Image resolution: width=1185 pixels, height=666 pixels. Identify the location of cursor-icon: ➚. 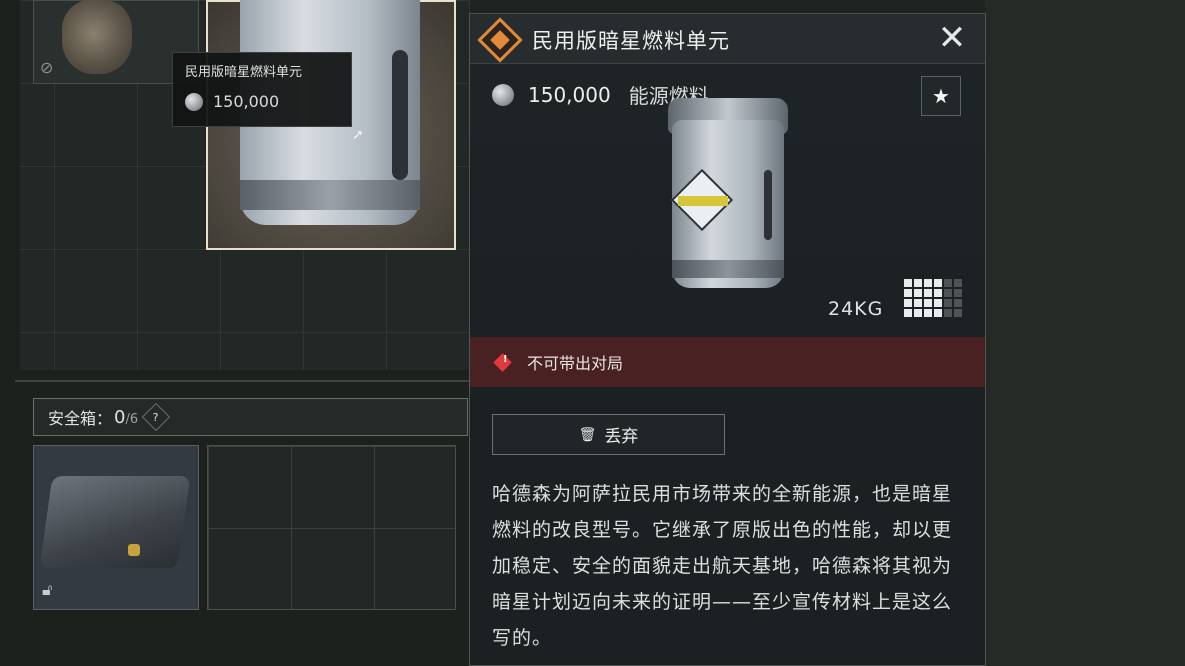
(358, 135).